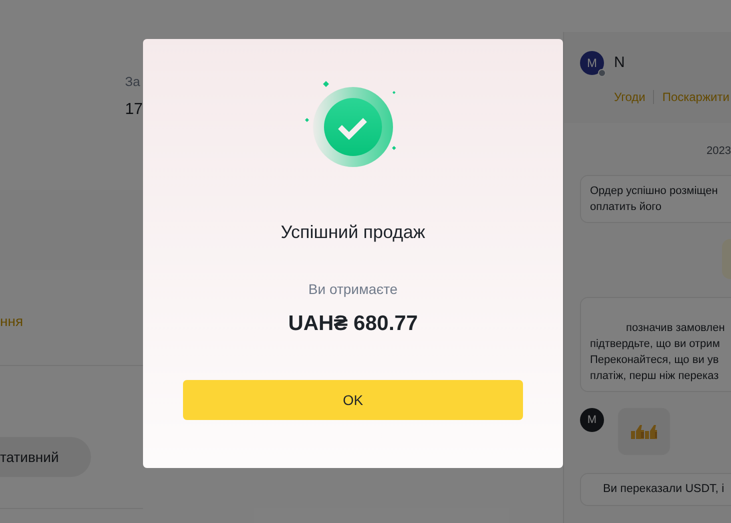  What do you see at coordinates (134, 110) in the screenshot?
I see `field-value: 17` at bounding box center [134, 110].